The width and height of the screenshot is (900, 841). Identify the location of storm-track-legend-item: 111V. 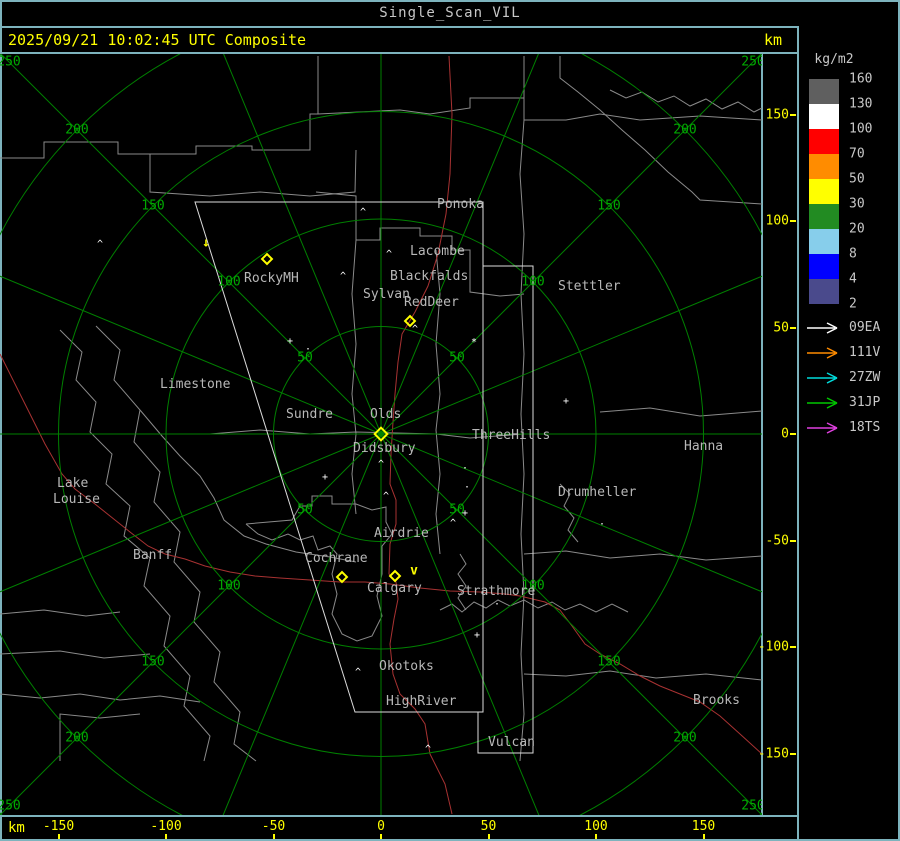
(852, 352).